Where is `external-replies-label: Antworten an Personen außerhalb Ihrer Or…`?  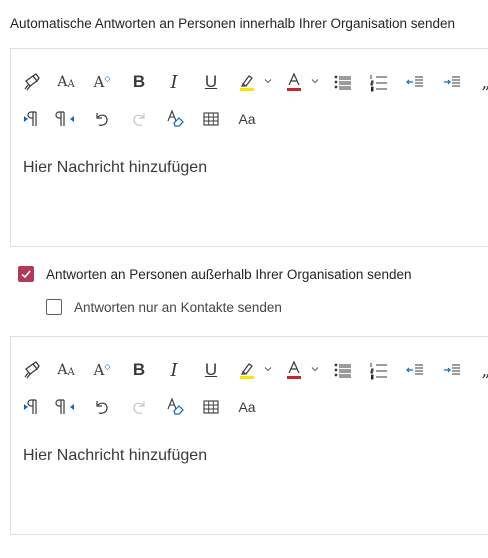
external-replies-label: Antworten an Personen außerhalb Ihrer Or… is located at coordinates (229, 274).